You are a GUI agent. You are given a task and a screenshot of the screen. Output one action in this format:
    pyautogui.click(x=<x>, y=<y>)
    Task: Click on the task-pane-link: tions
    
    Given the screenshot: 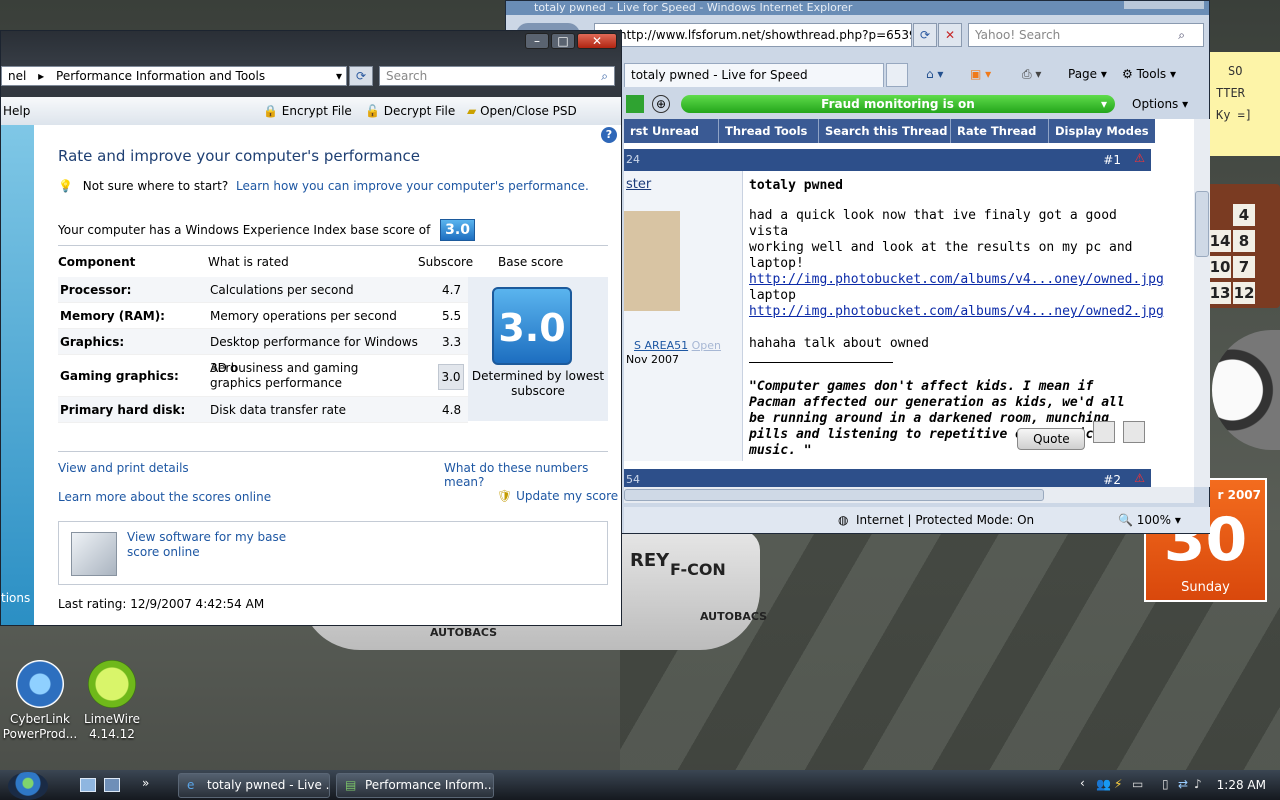 What is the action you would take?
    pyautogui.click(x=15, y=598)
    